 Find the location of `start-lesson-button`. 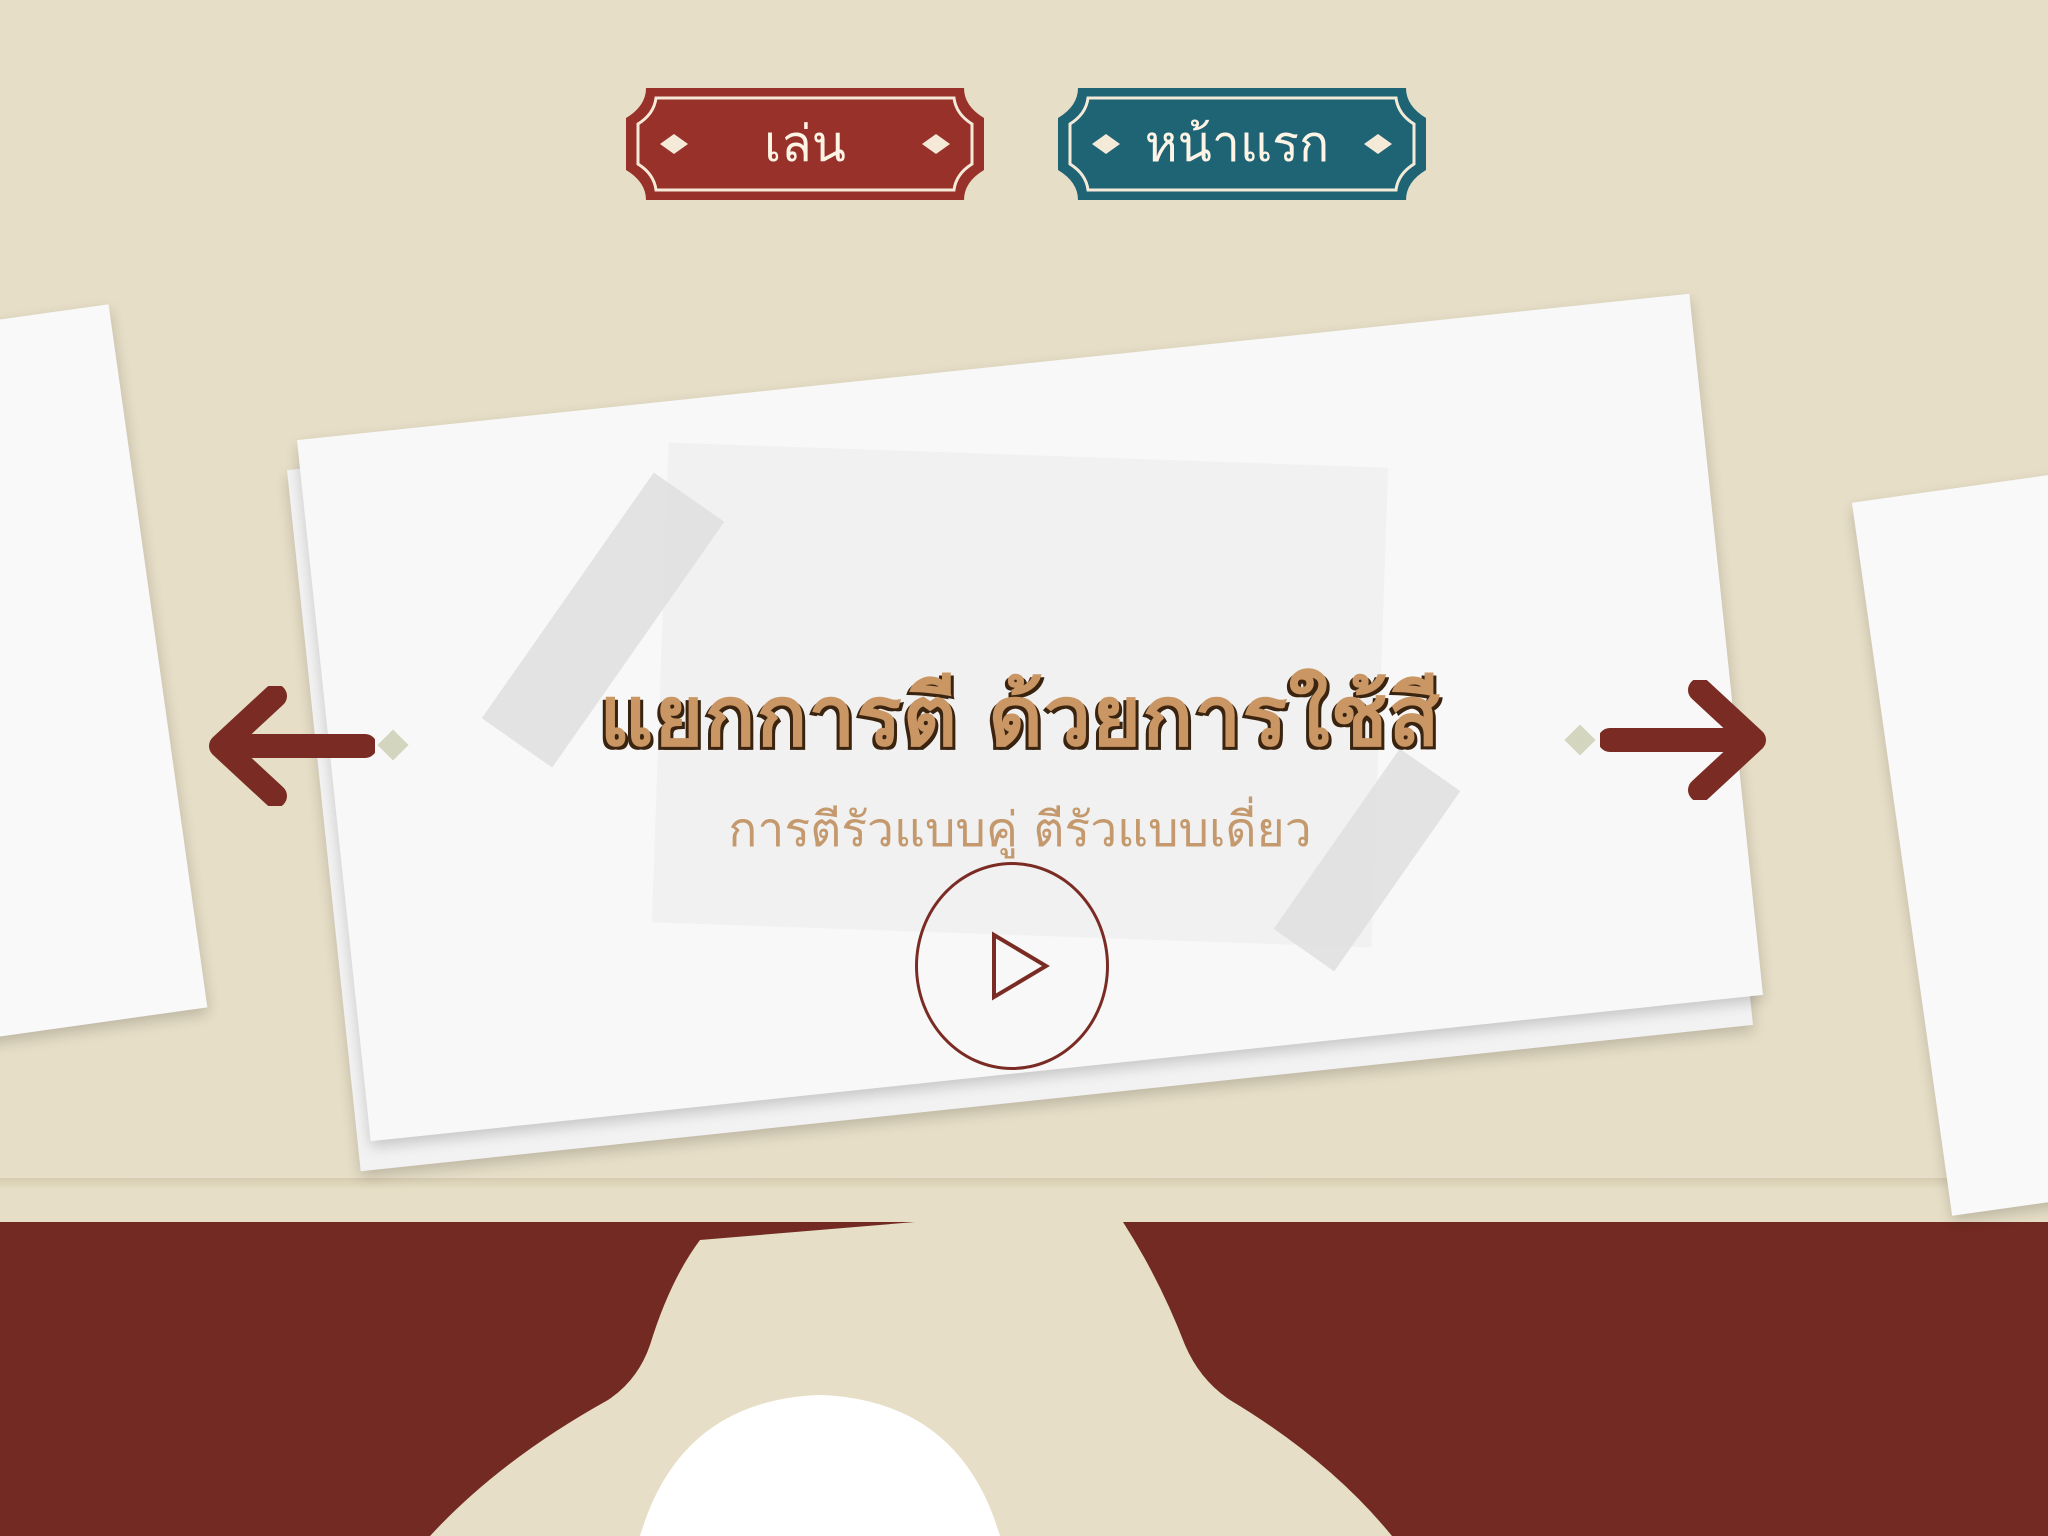

start-lesson-button is located at coordinates (1012, 966).